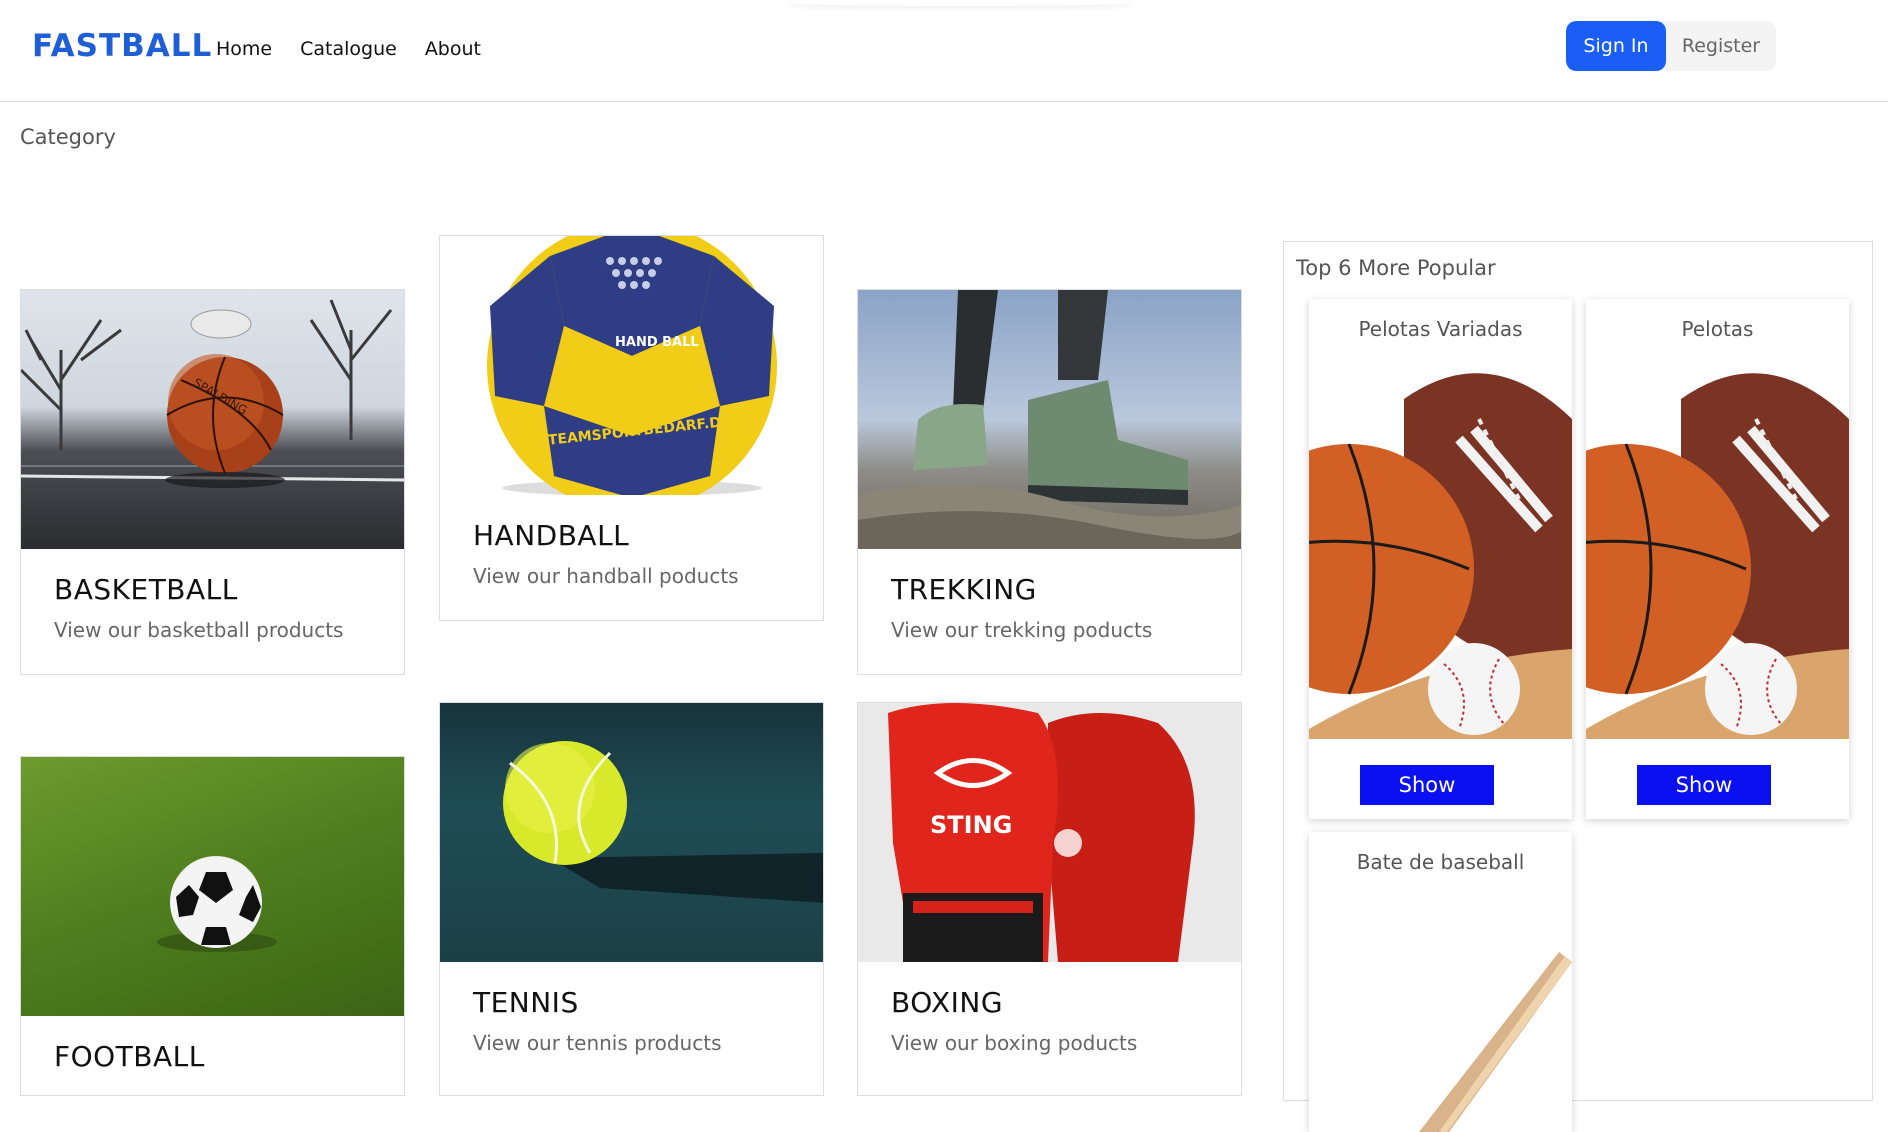 The height and width of the screenshot is (1132, 1888). I want to click on product-name: Pelotas, so click(1717, 329).